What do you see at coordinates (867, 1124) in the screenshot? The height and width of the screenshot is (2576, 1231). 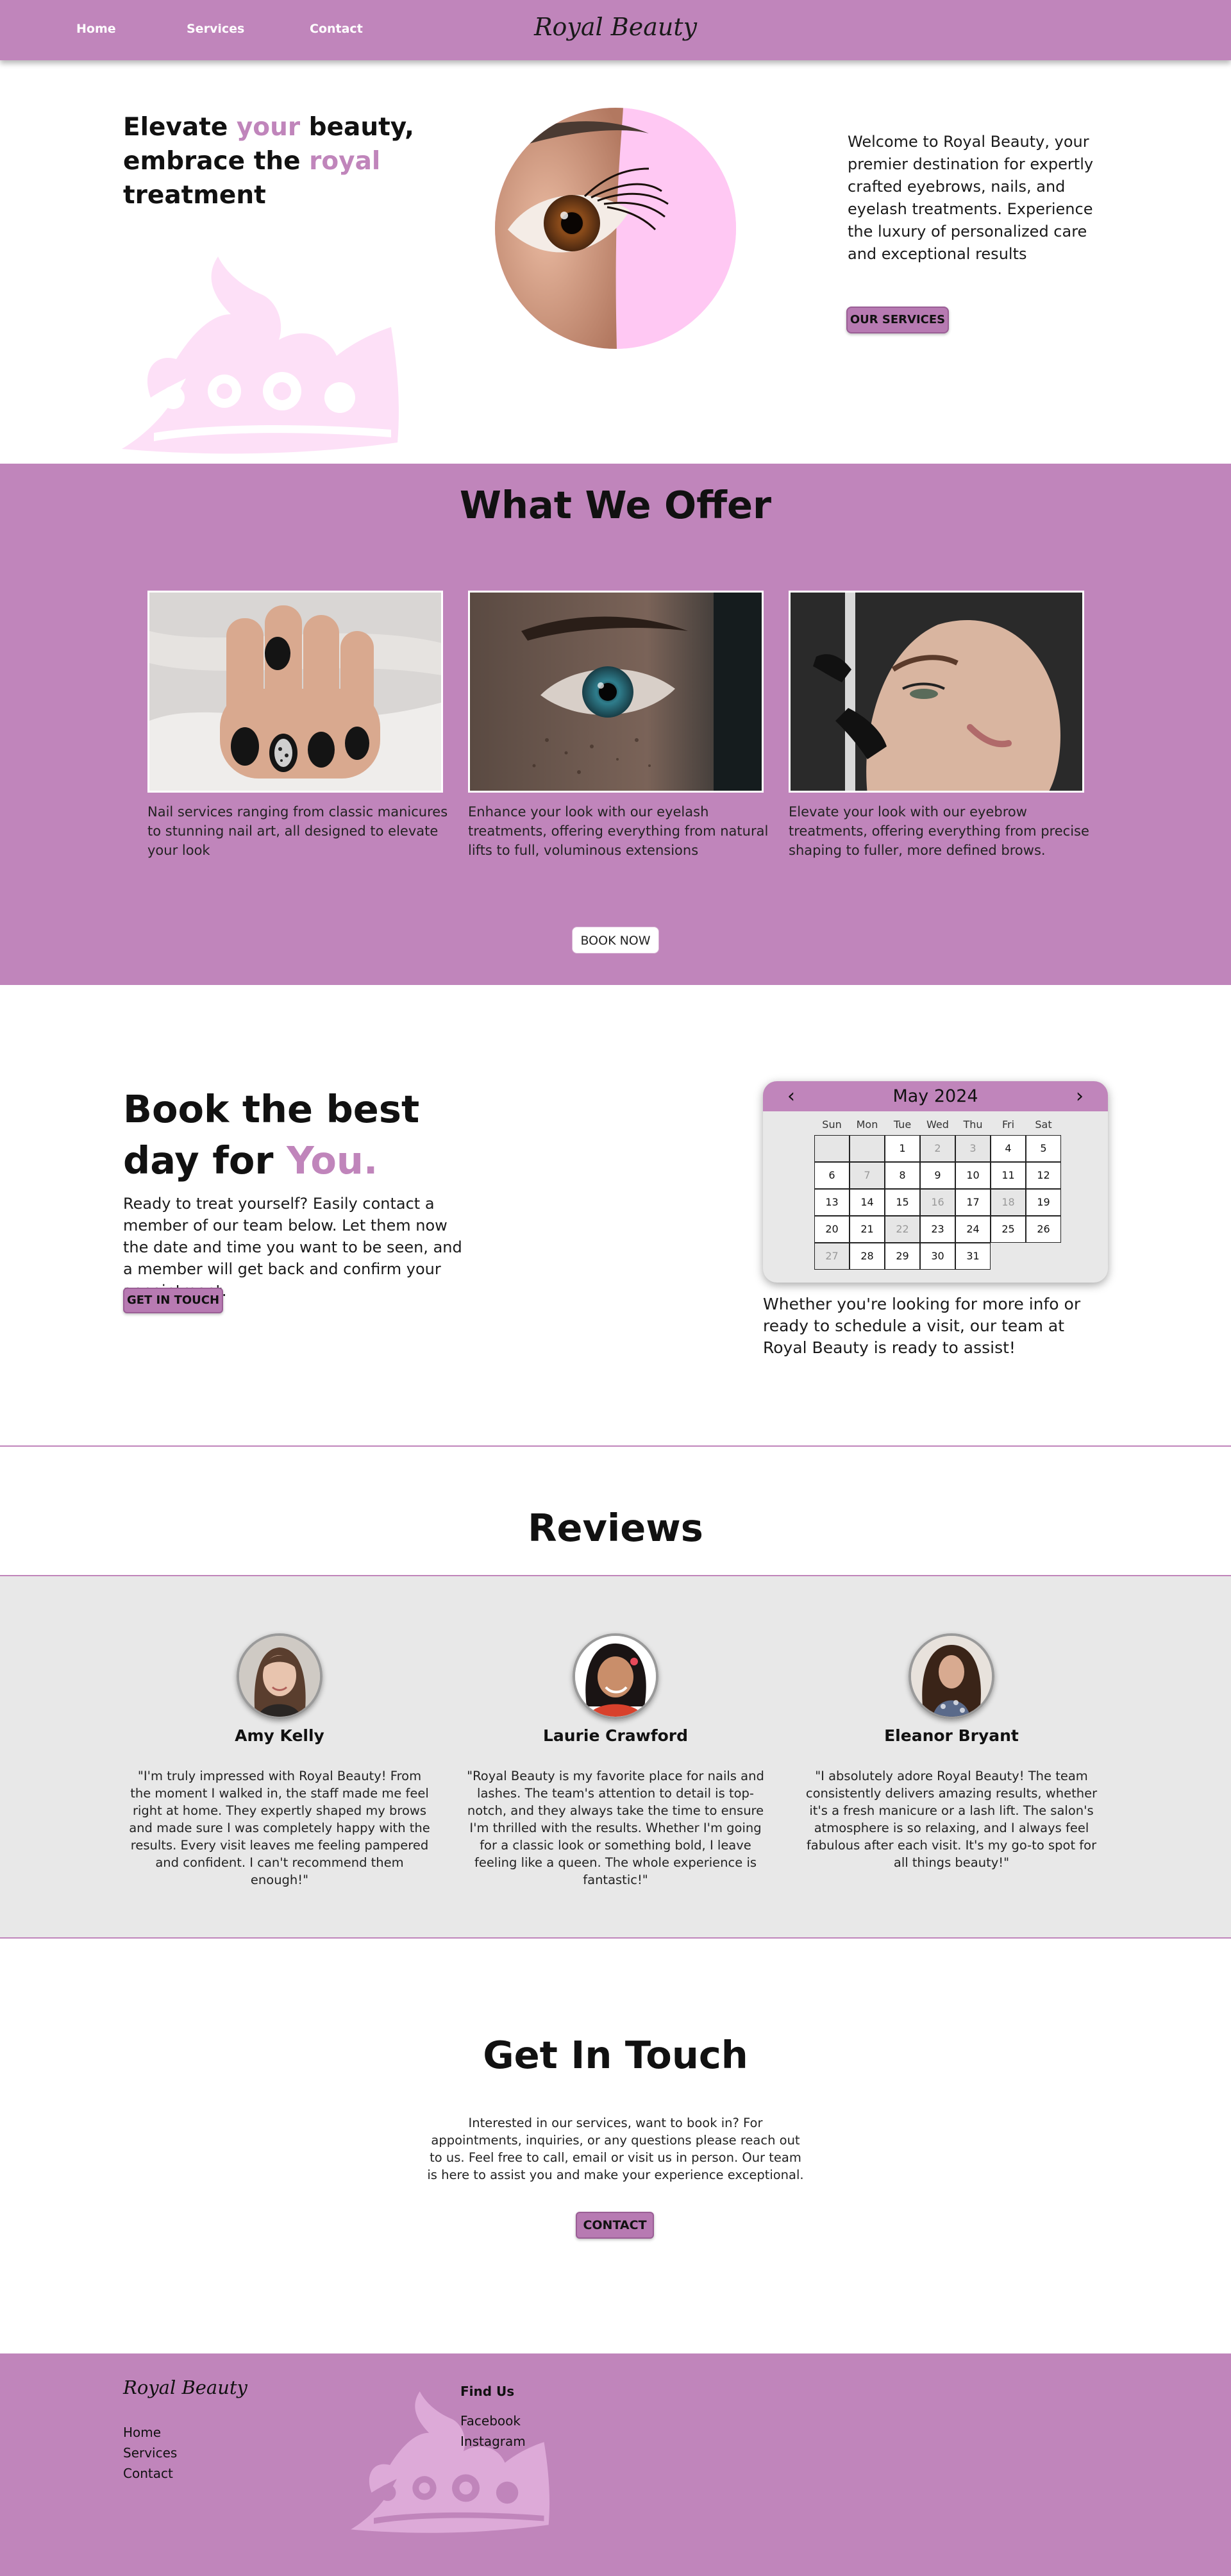 I see `calendar-weekday-label: Mon` at bounding box center [867, 1124].